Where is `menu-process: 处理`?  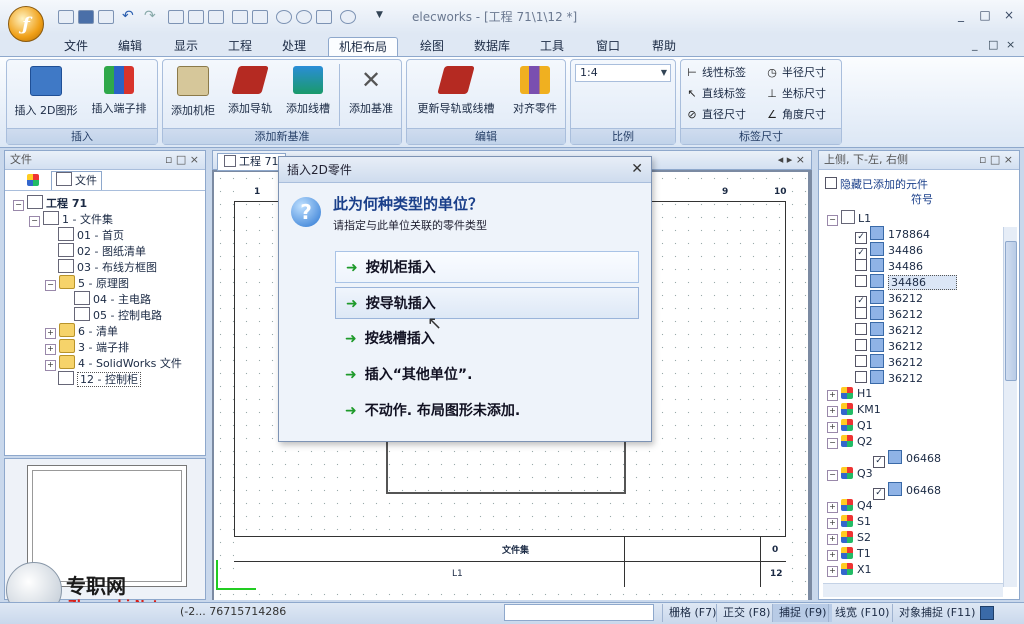
menu-process: 处理 is located at coordinates (294, 46).